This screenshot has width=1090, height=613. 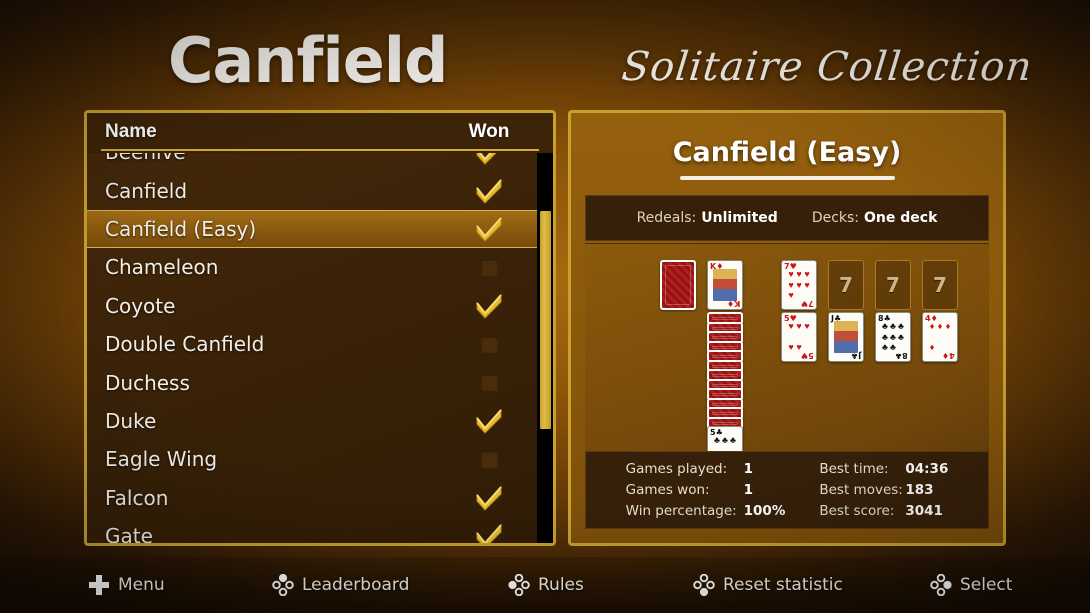 I want to click on stat-best-time-value: 04:36, so click(x=927, y=469).